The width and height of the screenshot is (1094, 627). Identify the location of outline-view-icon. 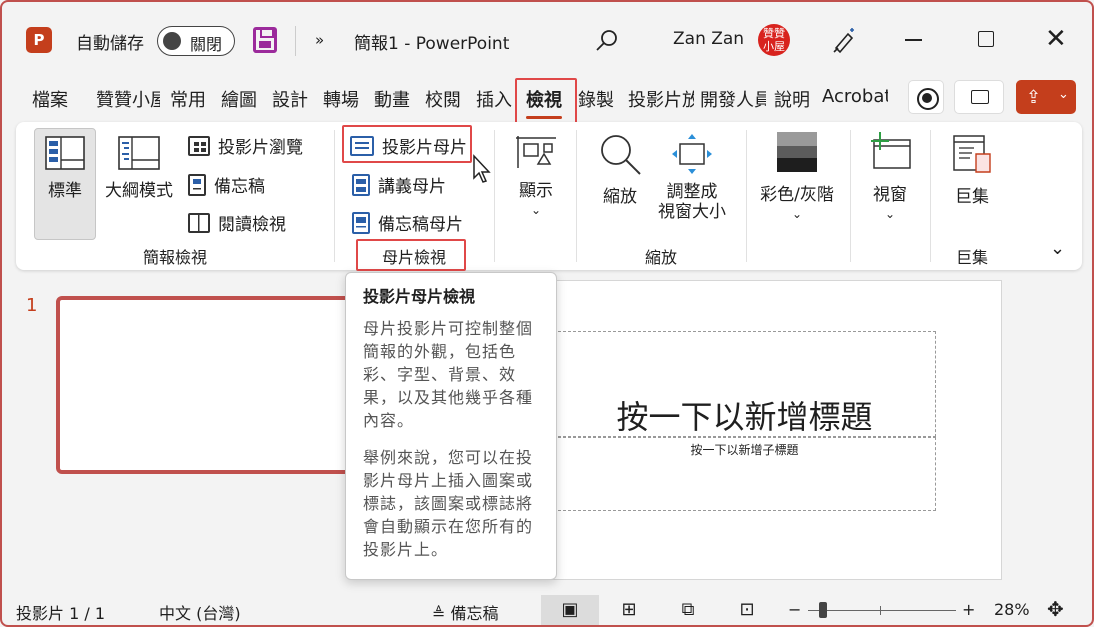
(139, 153).